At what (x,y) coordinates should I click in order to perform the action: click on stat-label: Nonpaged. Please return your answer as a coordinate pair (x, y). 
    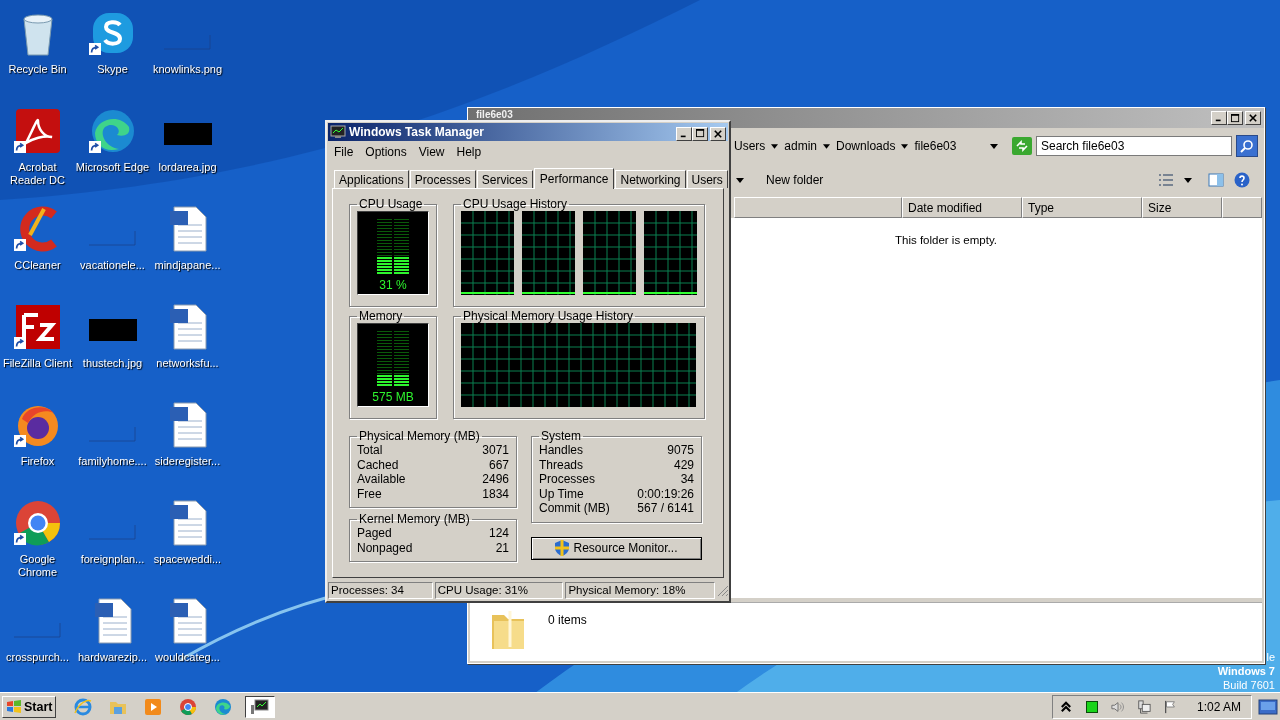
    Looking at the image, I should click on (385, 547).